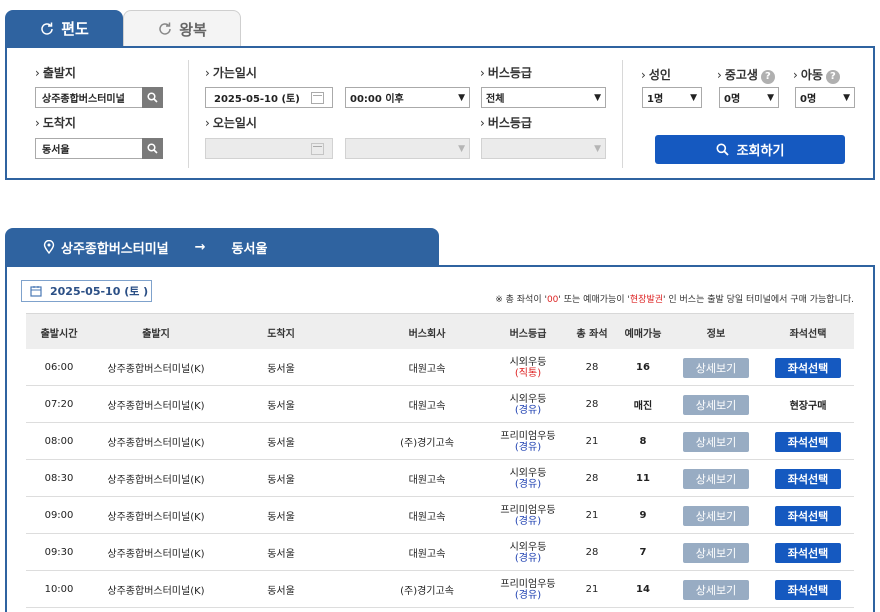 The image size is (880, 612). I want to click on bus-grade2-select: ▼, so click(543, 148).